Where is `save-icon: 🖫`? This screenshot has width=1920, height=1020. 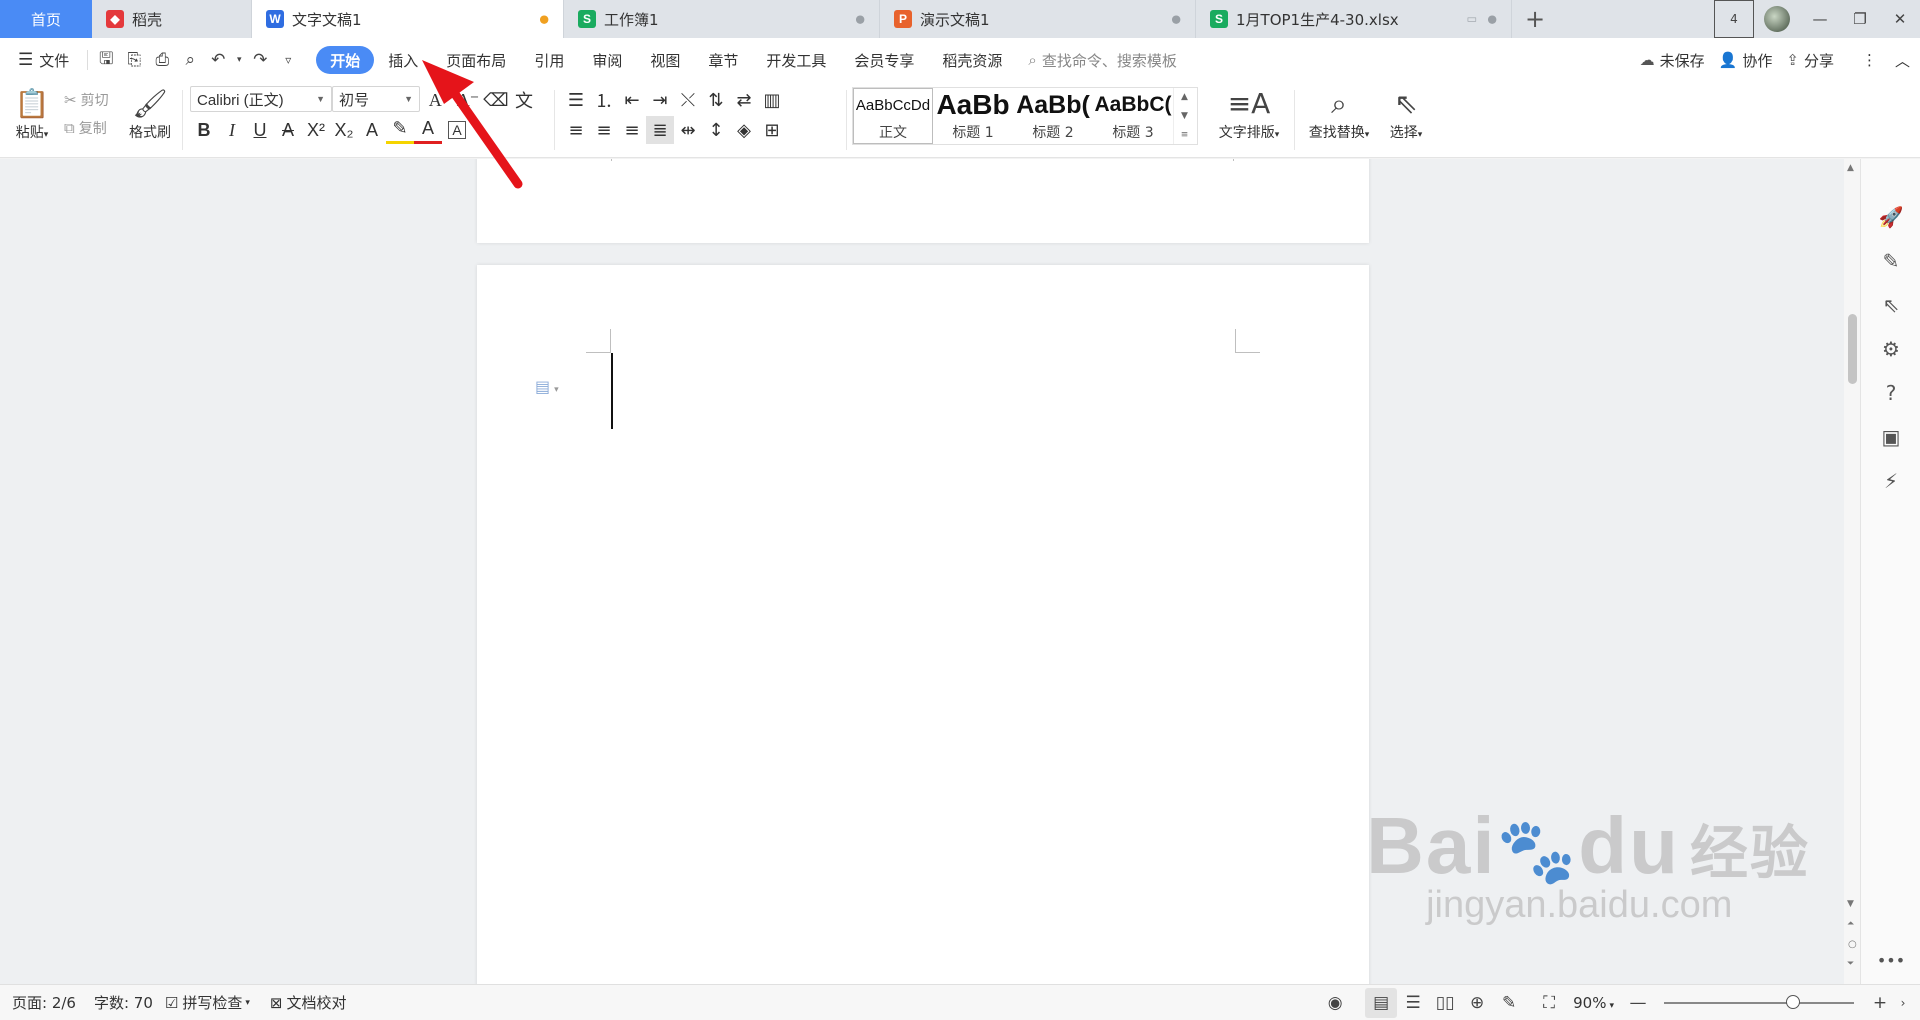 save-icon: 🖫 is located at coordinates (106, 60).